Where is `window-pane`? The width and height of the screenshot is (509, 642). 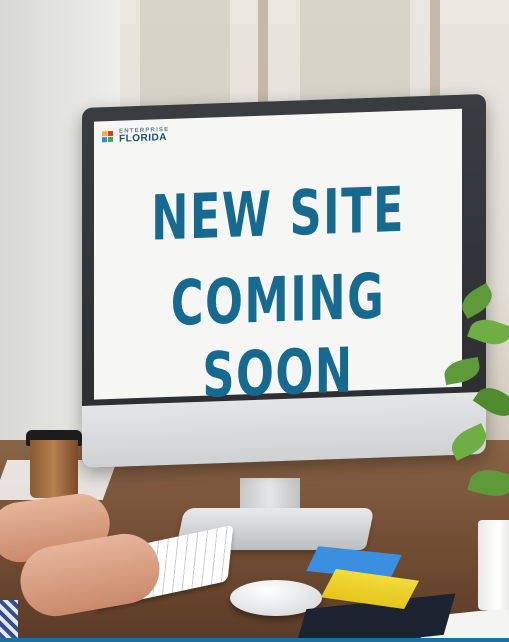
window-pane is located at coordinates (185, 60).